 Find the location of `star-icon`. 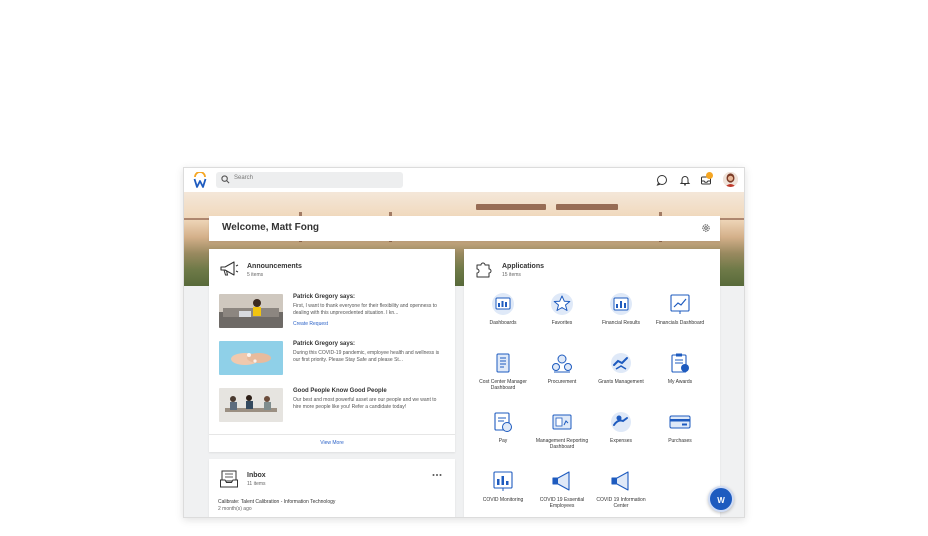

star-icon is located at coordinates (562, 304).